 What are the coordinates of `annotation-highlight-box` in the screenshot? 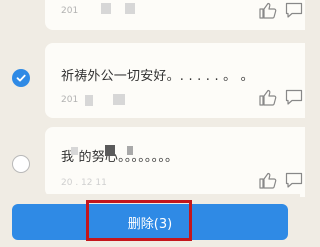 It's located at (139, 220).